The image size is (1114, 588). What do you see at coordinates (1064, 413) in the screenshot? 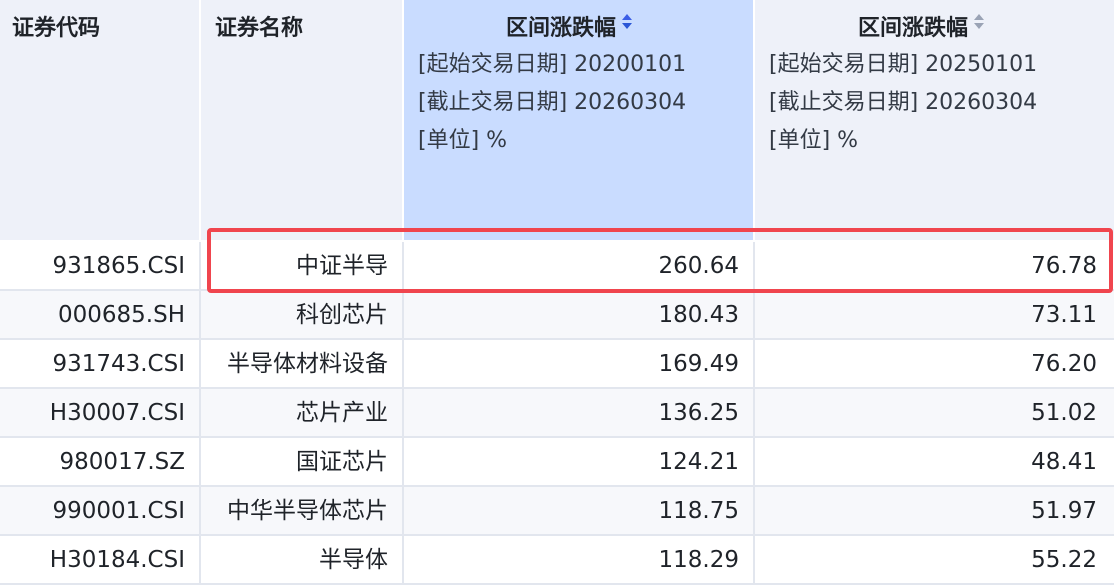
I see `cell-return-2025: 51.02` at bounding box center [1064, 413].